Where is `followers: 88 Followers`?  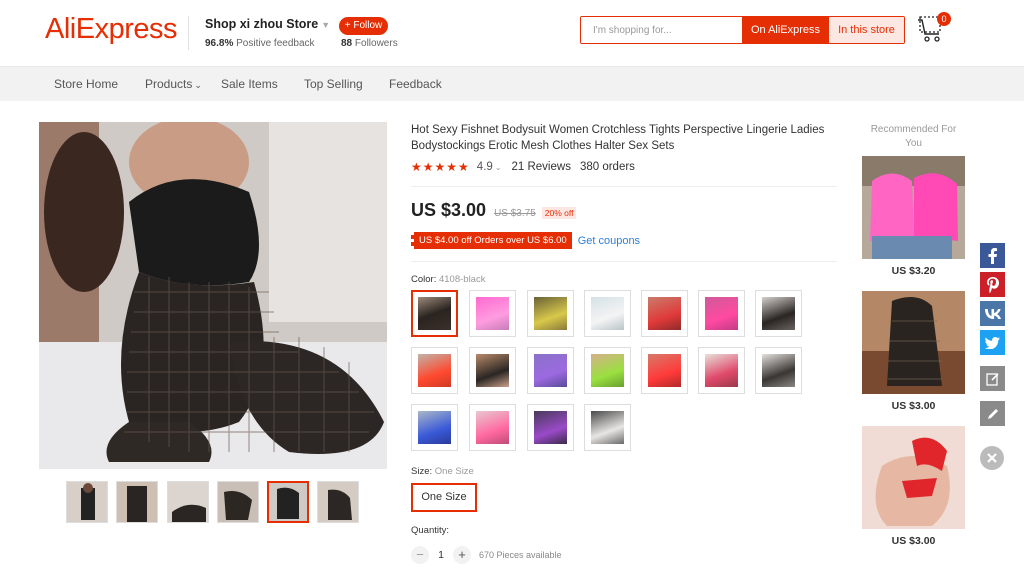 followers: 88 Followers is located at coordinates (369, 43).